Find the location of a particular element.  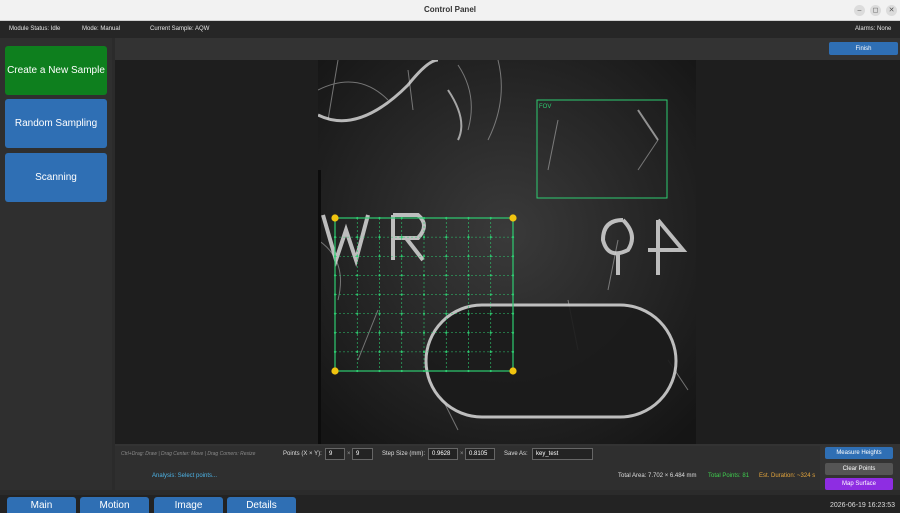

step-y-input: 0.8105 is located at coordinates (480, 454).